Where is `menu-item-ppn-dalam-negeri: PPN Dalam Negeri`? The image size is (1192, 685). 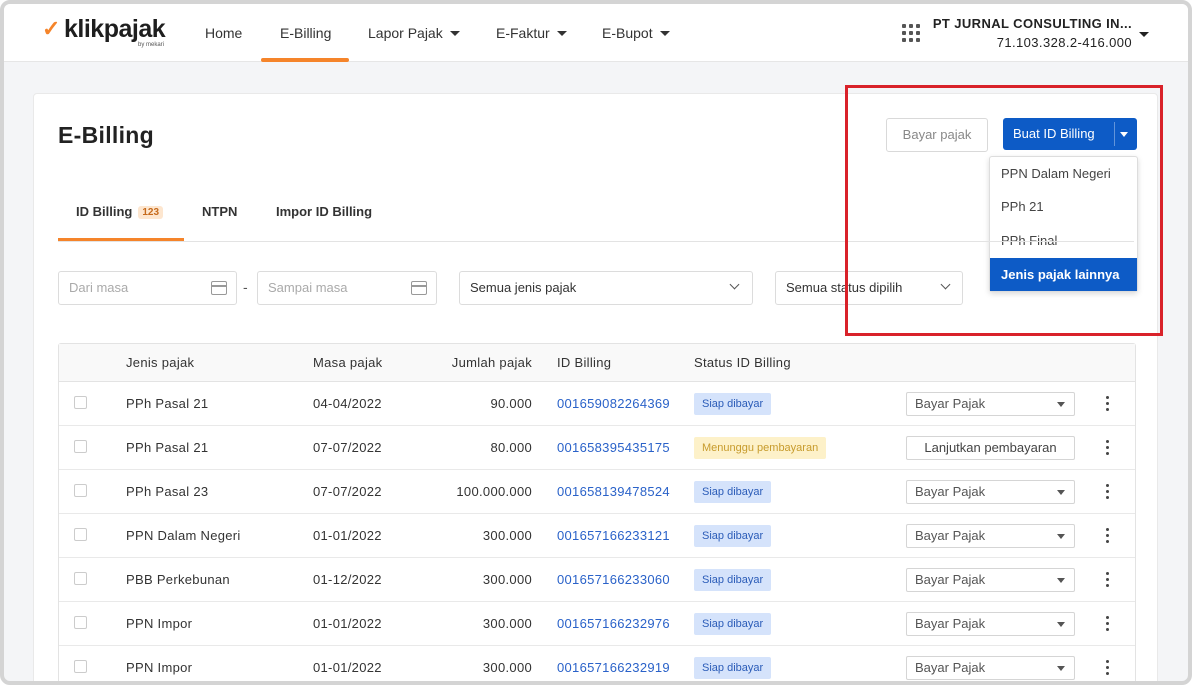
menu-item-ppn-dalam-negeri: PPN Dalam Negeri is located at coordinates (1063, 173).